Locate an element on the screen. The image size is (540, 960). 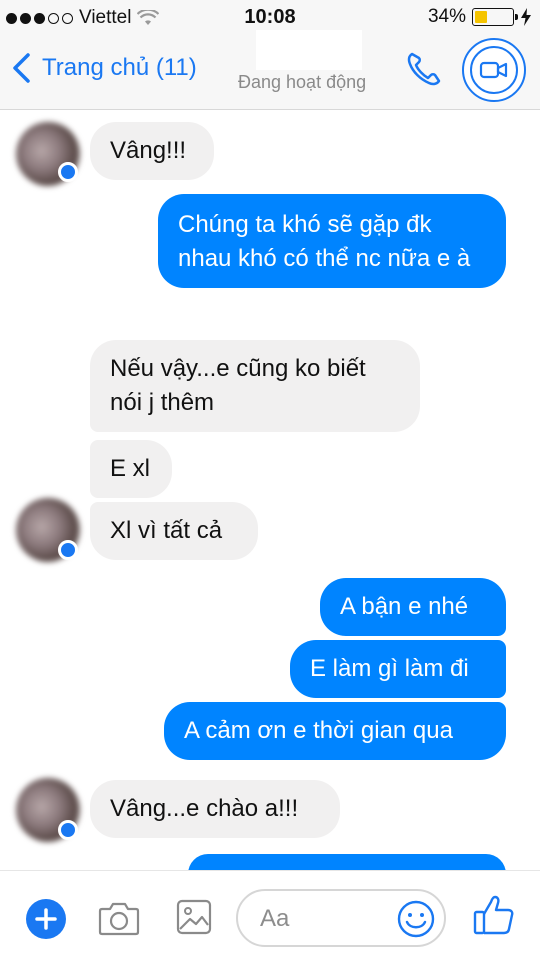
message-input-wrapper is located at coordinates (341, 918).